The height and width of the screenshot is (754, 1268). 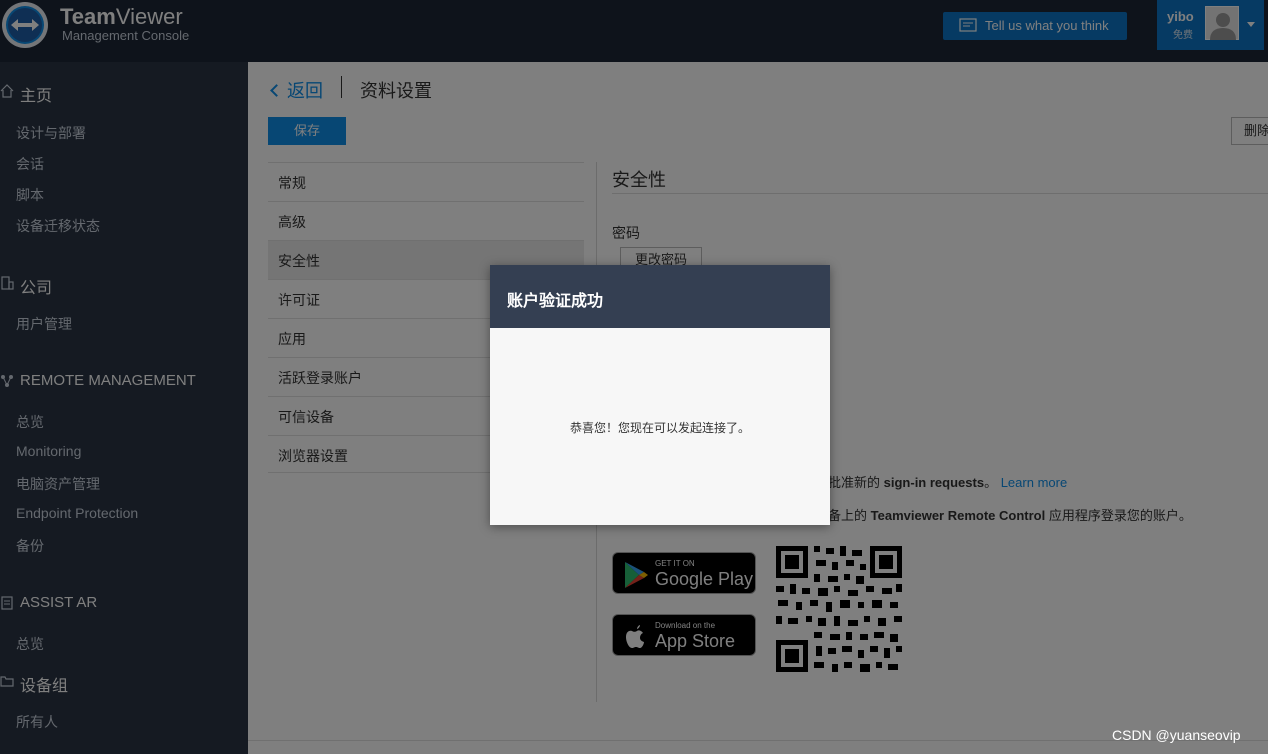 I want to click on watermark: CSDN @yuanseovip, so click(x=1176, y=735).